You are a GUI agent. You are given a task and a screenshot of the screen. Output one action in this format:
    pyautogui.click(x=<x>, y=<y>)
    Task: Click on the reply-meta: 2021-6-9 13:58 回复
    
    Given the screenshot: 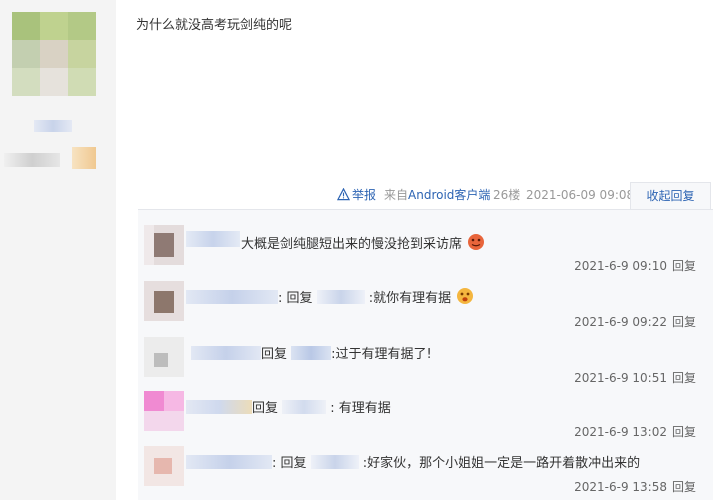 What is the action you would take?
    pyautogui.click(x=635, y=486)
    